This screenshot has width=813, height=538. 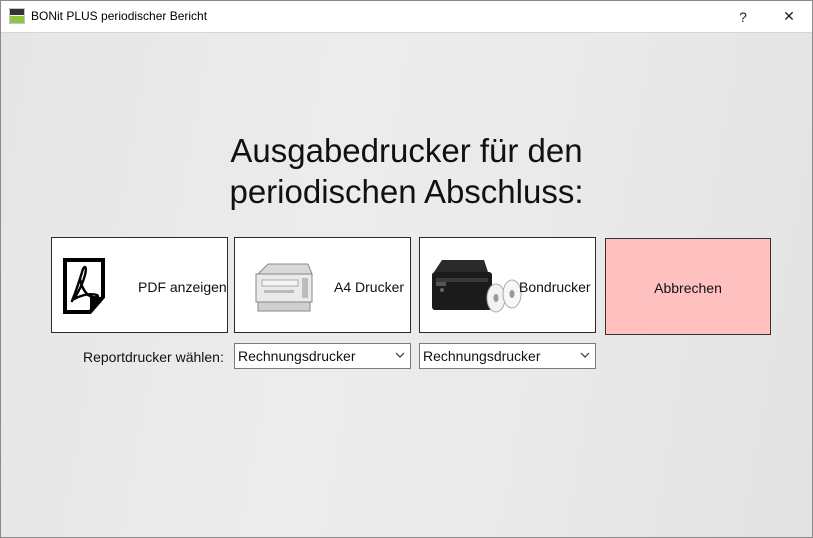 What do you see at coordinates (322, 285) in the screenshot?
I see `a4-printer-button: A4 Drucker` at bounding box center [322, 285].